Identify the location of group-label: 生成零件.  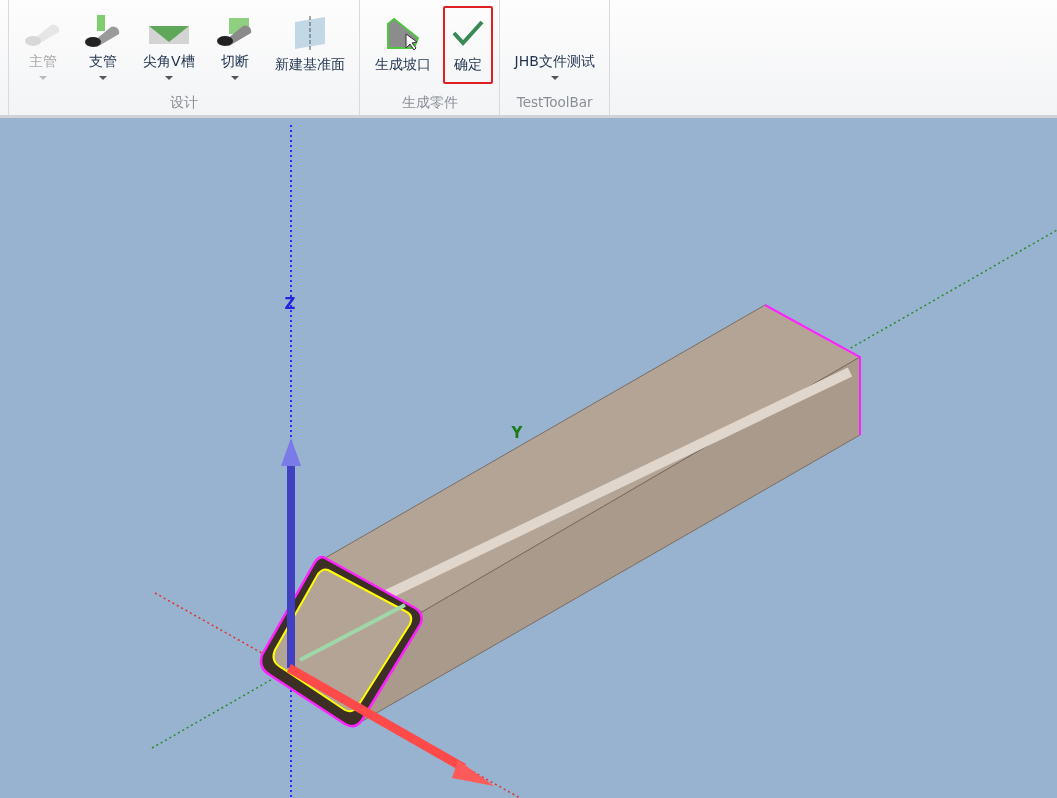
(429, 102).